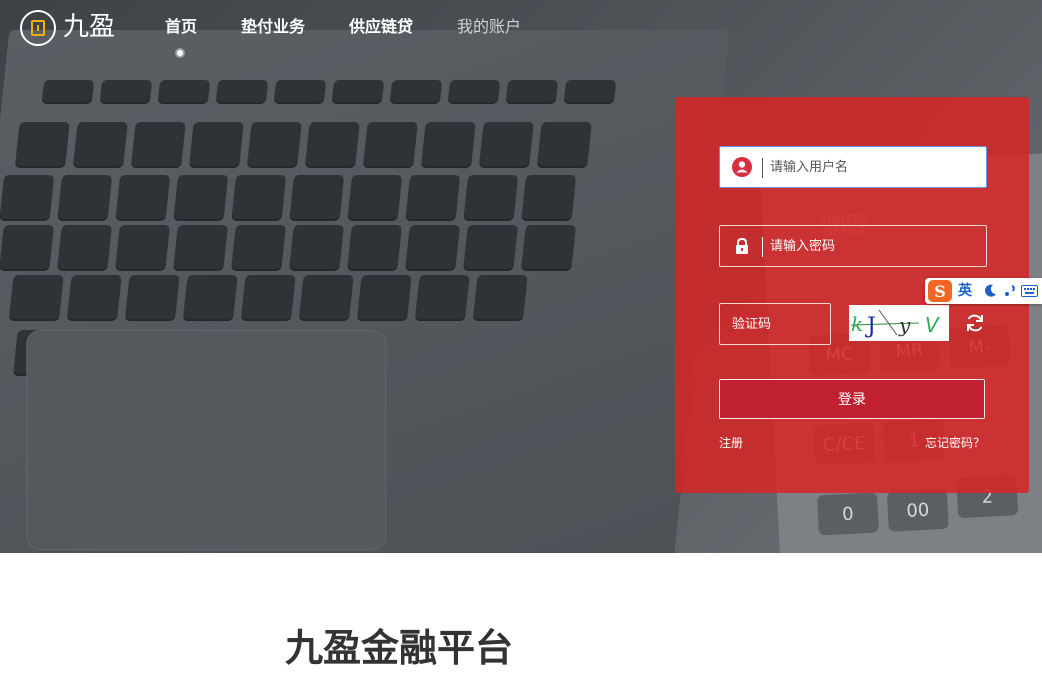 The width and height of the screenshot is (1042, 678). What do you see at coordinates (38, 28) in the screenshot?
I see `logo-icon` at bounding box center [38, 28].